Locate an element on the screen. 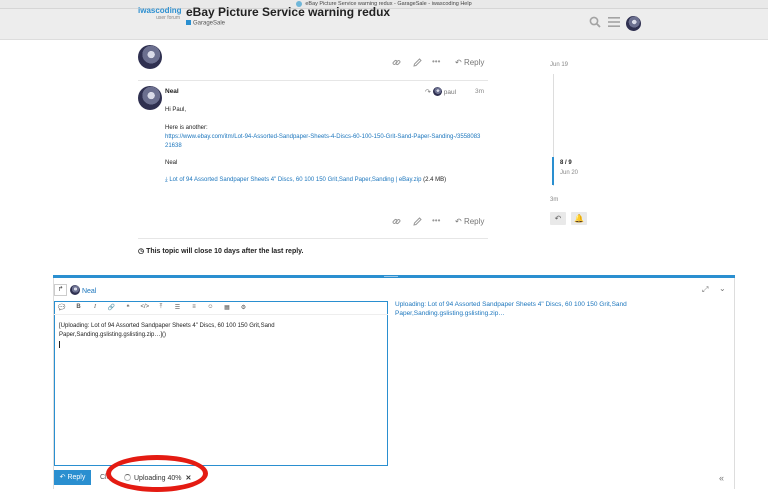 This screenshot has height=492, width=768. reply-to-username: paul is located at coordinates (450, 92).